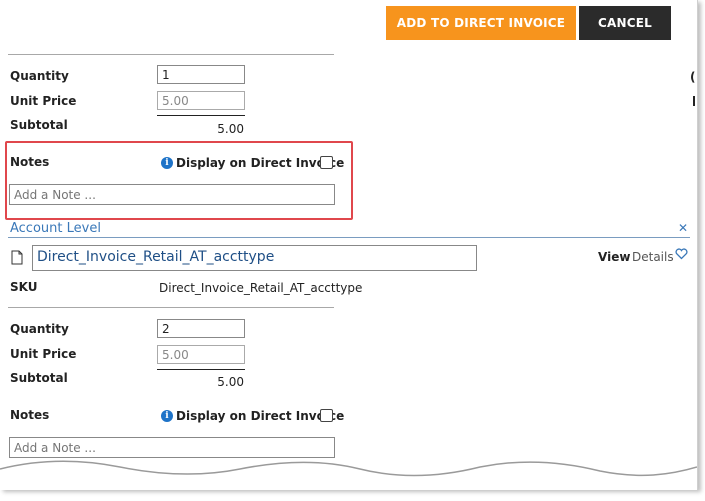 The width and height of the screenshot is (705, 501). What do you see at coordinates (24, 287) in the screenshot?
I see `sku-label: SKU` at bounding box center [24, 287].